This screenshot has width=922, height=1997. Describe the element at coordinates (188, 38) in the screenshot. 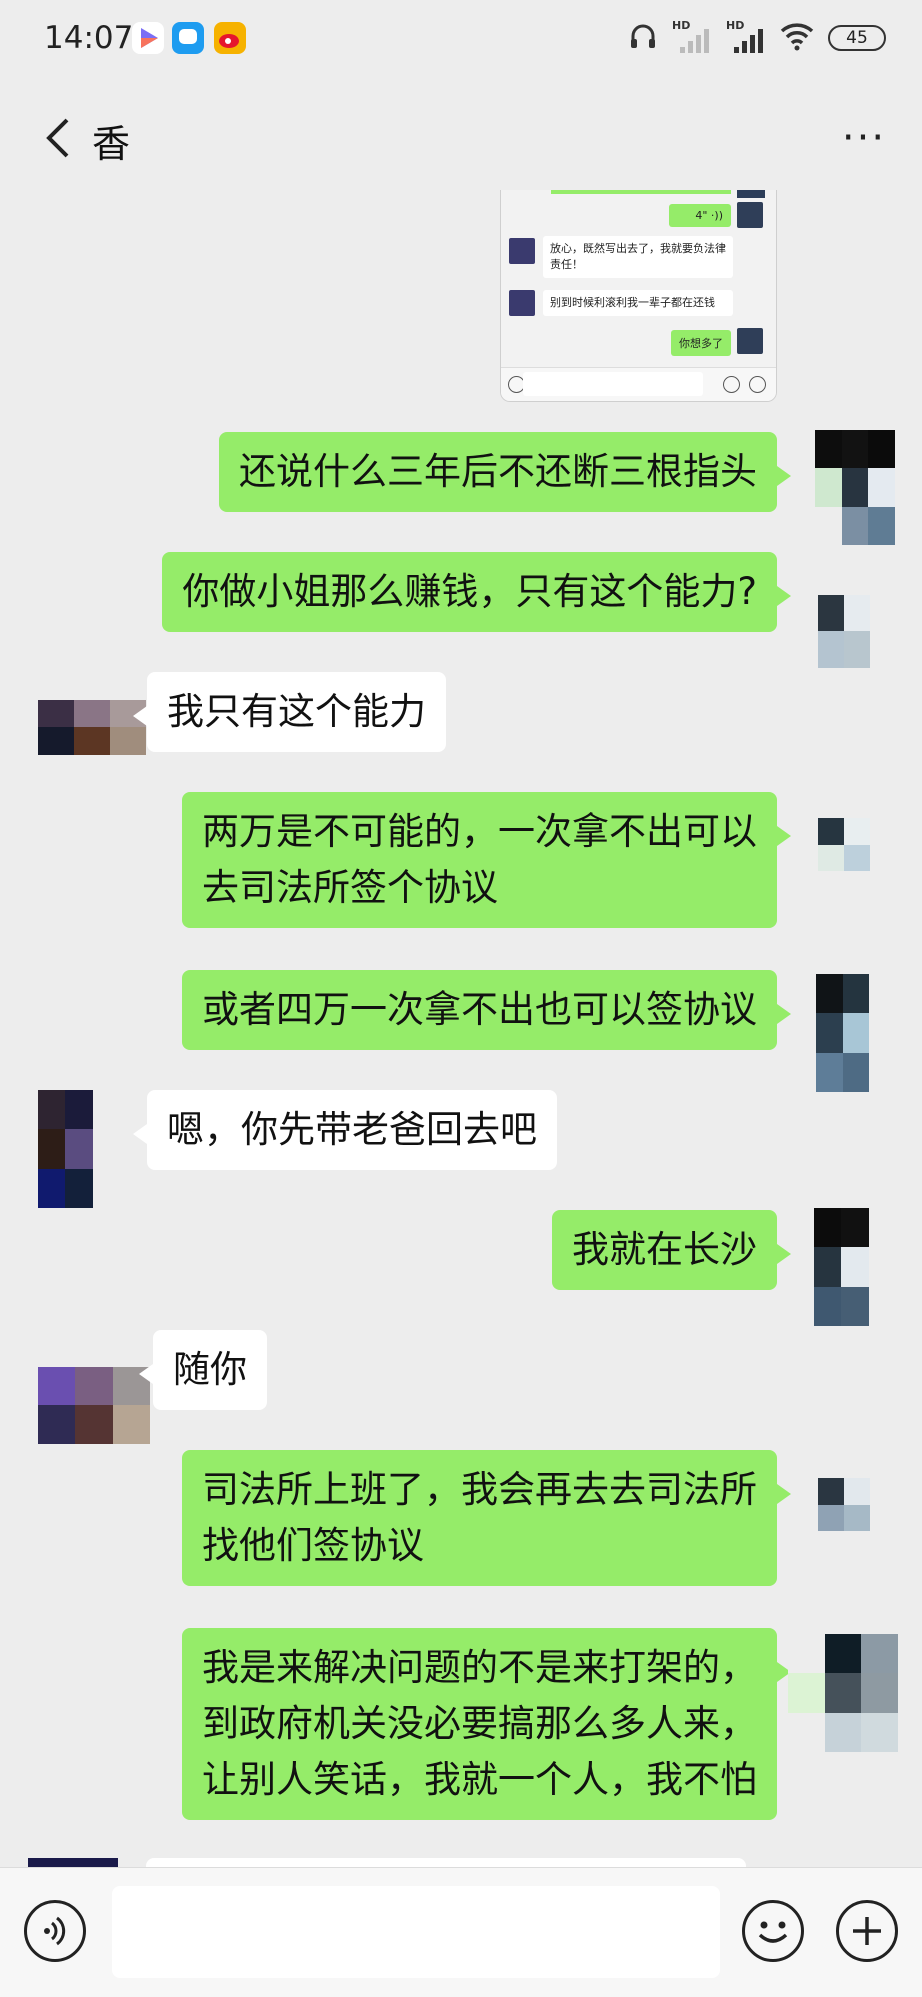

I see `message-app-icon` at that location.